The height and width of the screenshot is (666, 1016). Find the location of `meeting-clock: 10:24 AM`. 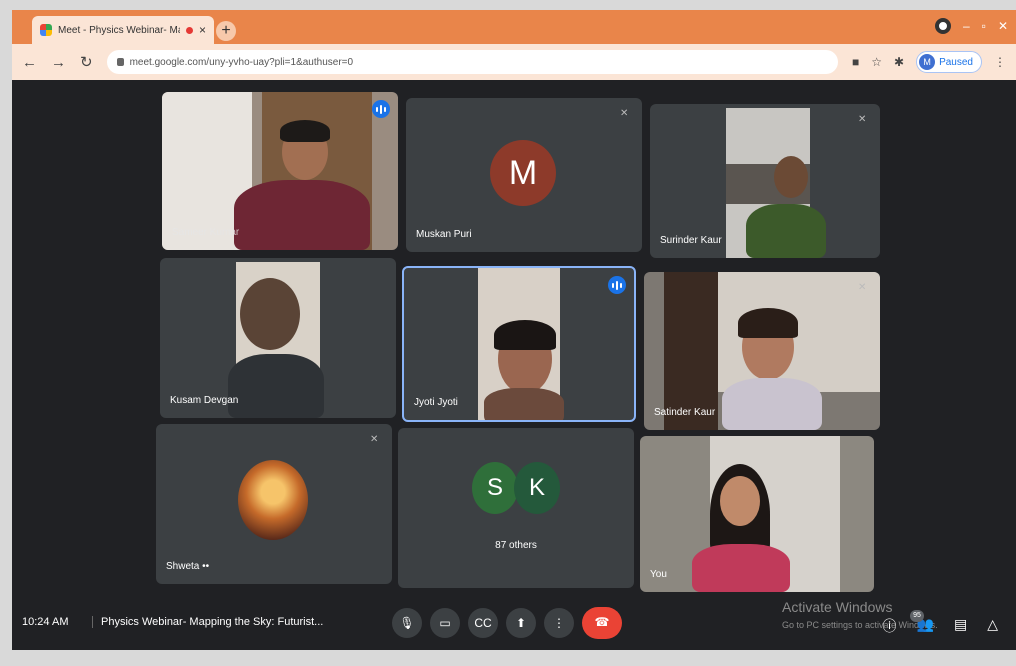

meeting-clock: 10:24 AM is located at coordinates (45, 622).